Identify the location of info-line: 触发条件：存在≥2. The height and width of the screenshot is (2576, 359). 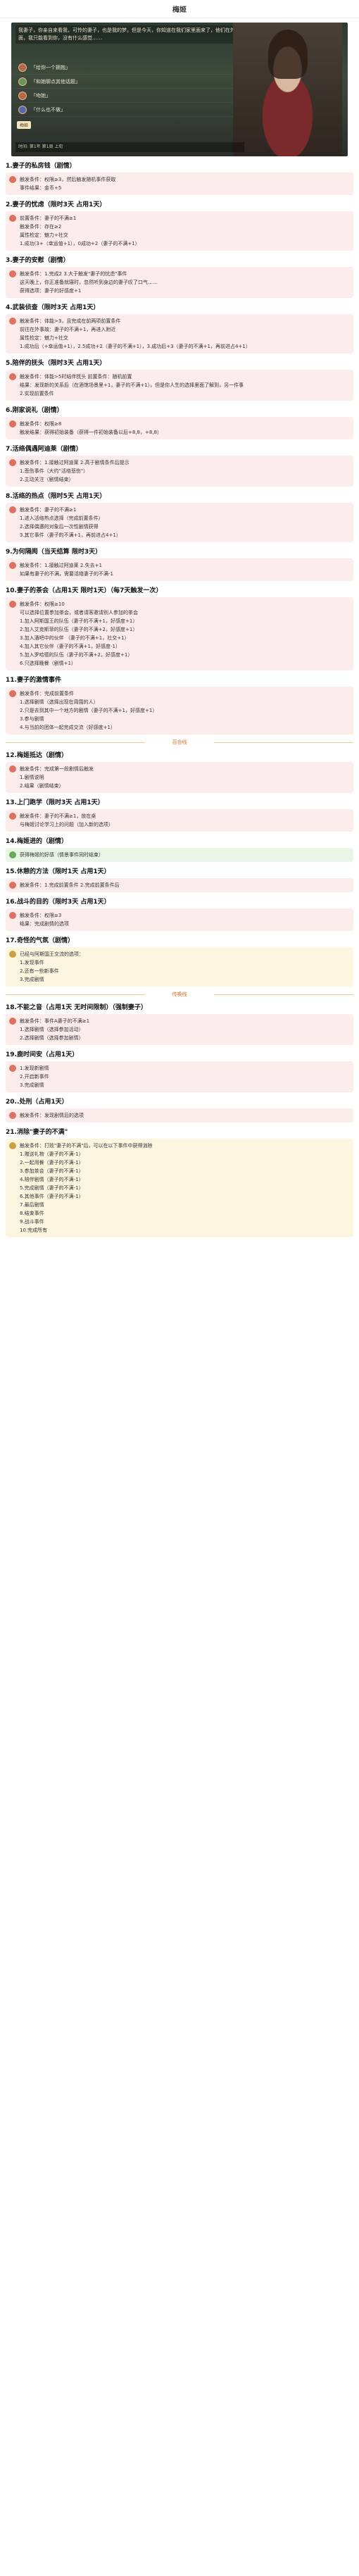
(41, 227).